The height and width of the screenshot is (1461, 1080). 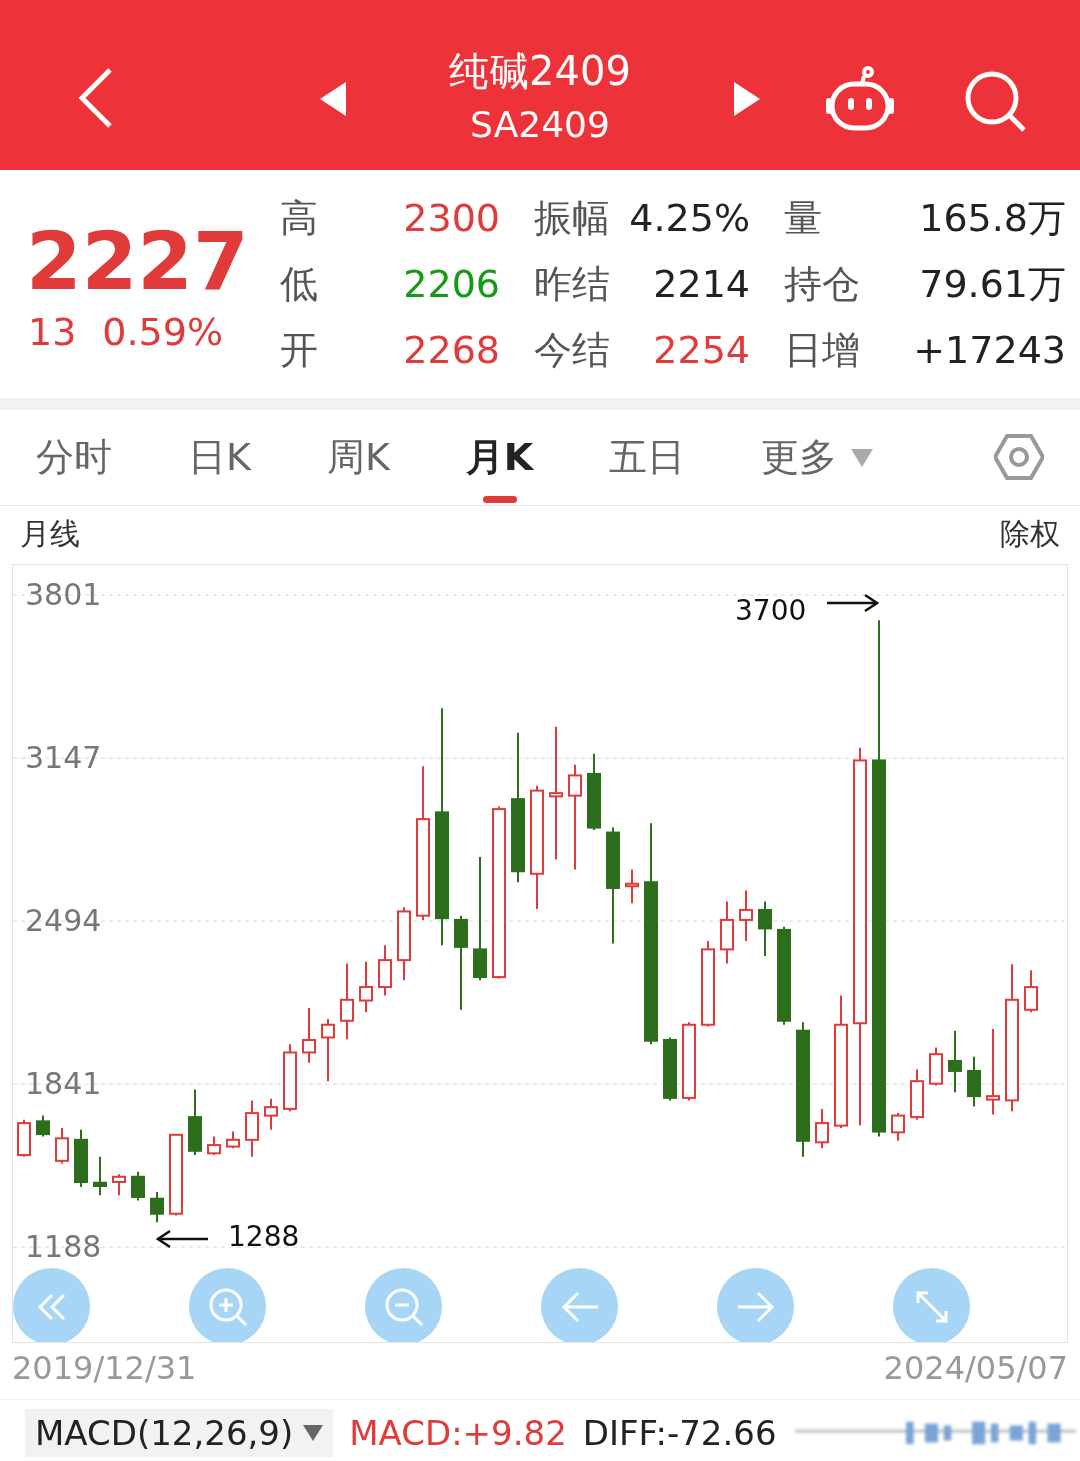 I want to click on settings-icon, so click(x=1019, y=457).